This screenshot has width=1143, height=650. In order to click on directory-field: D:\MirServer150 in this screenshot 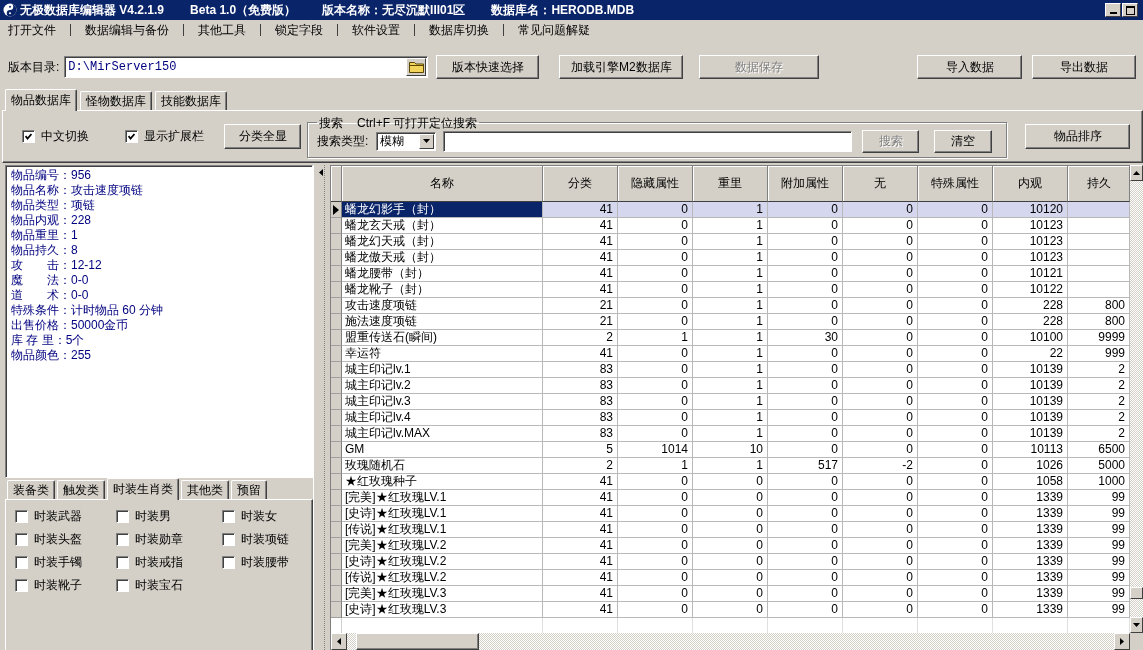, I will do `click(246, 67)`.